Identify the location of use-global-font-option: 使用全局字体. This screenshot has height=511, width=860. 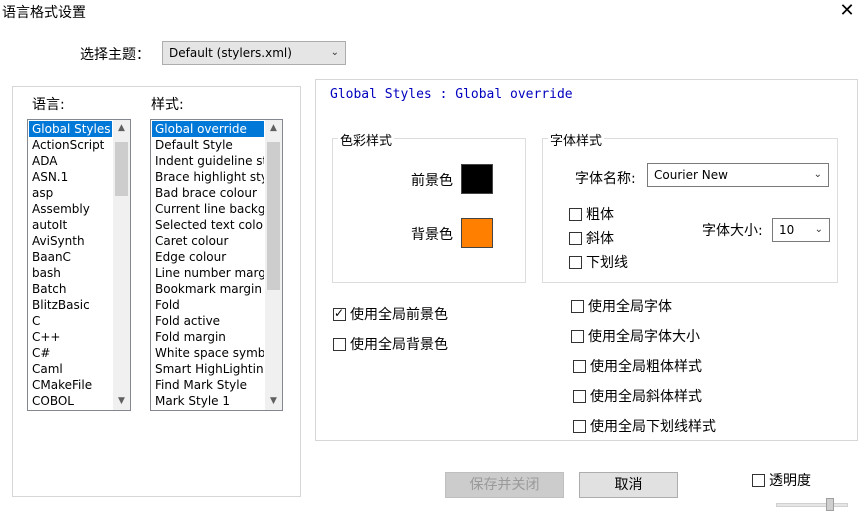
(621, 306).